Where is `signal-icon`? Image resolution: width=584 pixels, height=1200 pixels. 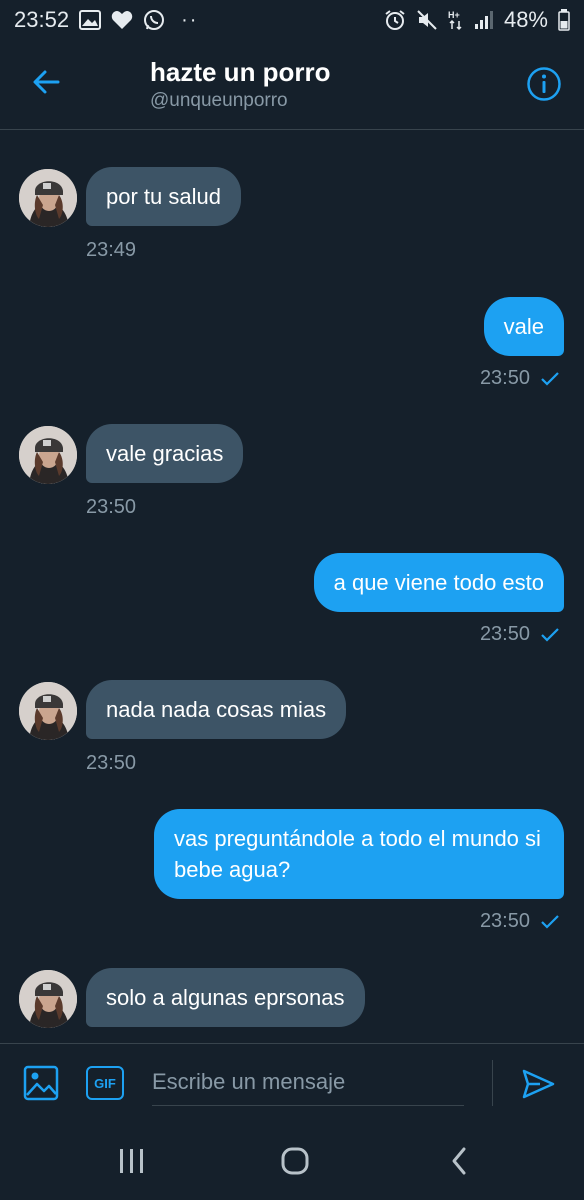
signal-icon is located at coordinates (484, 20).